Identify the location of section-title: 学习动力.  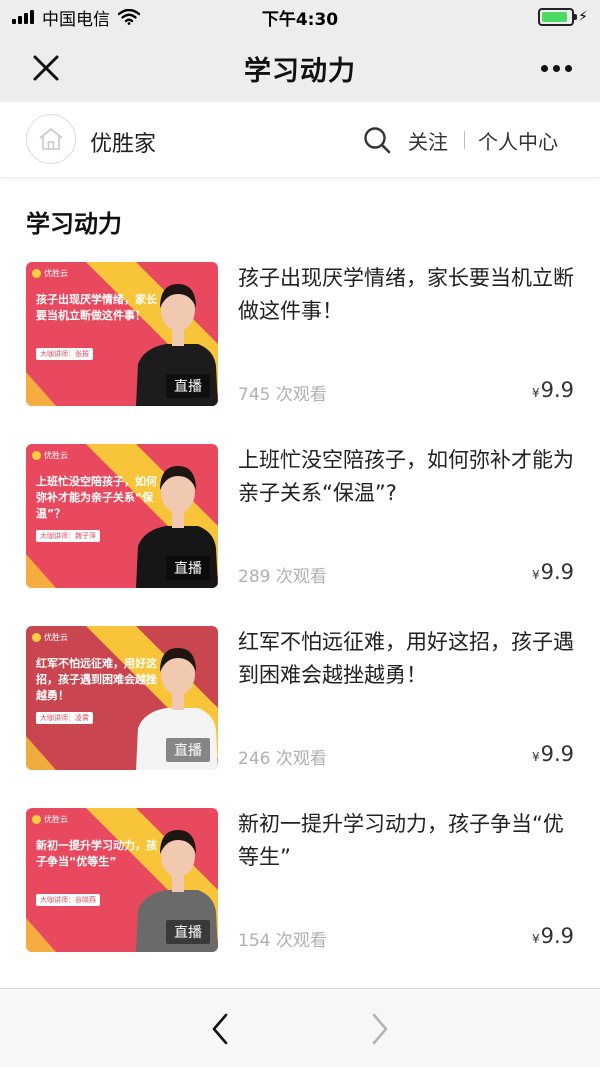
(74, 224).